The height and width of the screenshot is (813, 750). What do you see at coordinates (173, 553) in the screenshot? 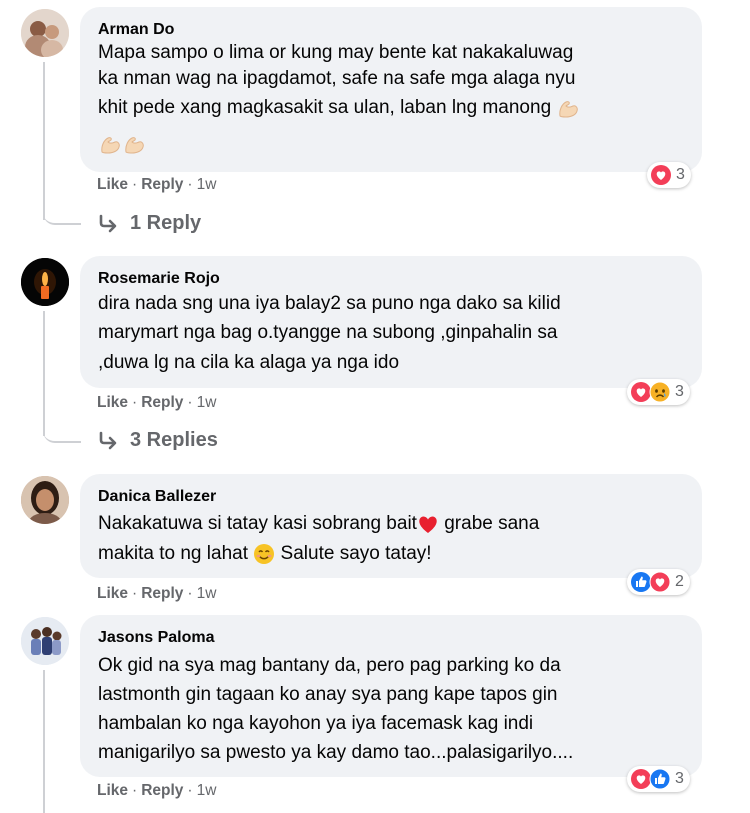
I see `comment-text: makita to ng lahat` at bounding box center [173, 553].